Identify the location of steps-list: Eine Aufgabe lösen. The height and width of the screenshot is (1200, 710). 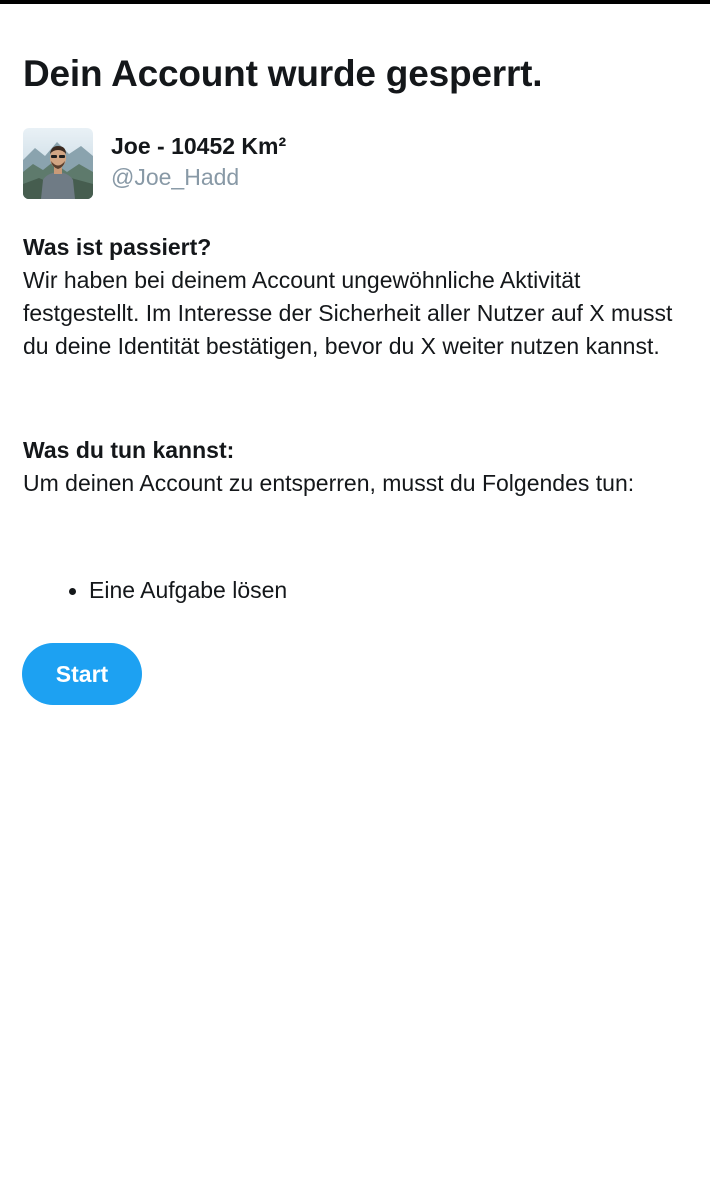
(353, 590).